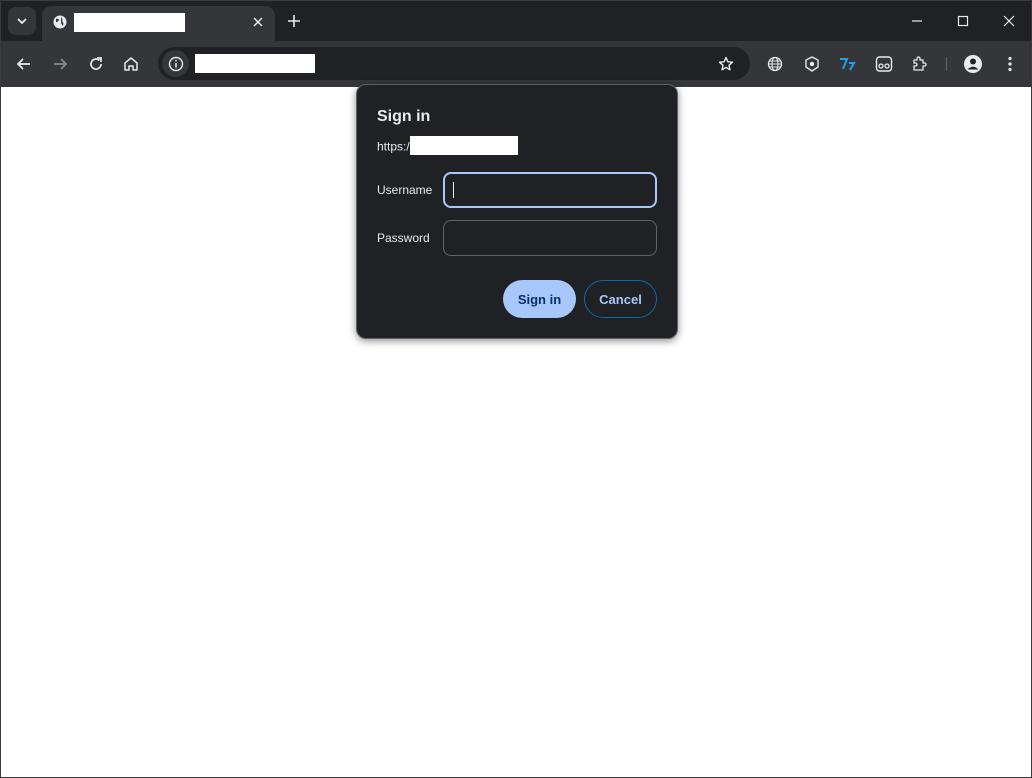  What do you see at coordinates (404, 116) in the screenshot?
I see `dialog-title: Sign in` at bounding box center [404, 116].